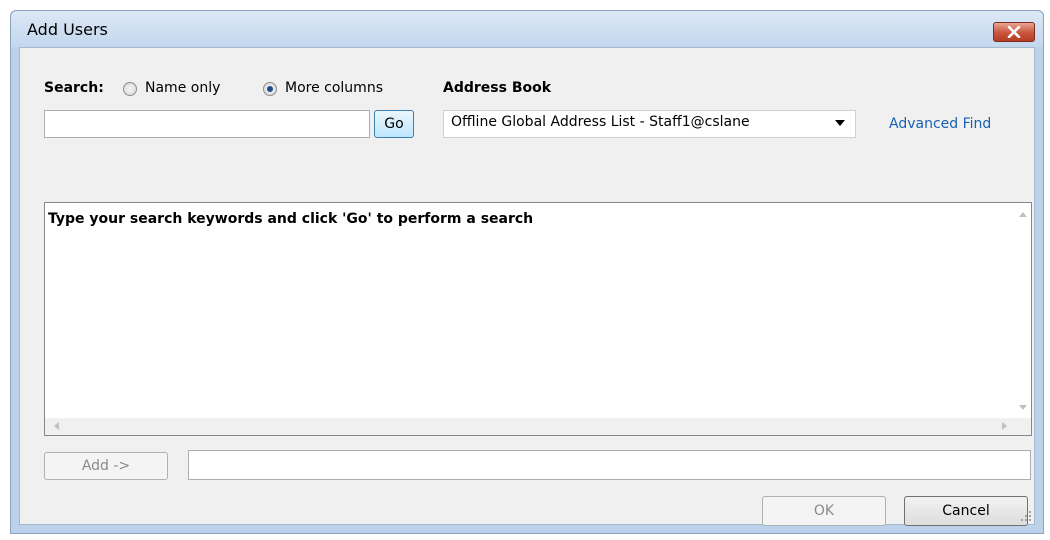 This screenshot has height=540, width=1050. What do you see at coordinates (67, 29) in the screenshot?
I see `dialog-title: Add Users` at bounding box center [67, 29].